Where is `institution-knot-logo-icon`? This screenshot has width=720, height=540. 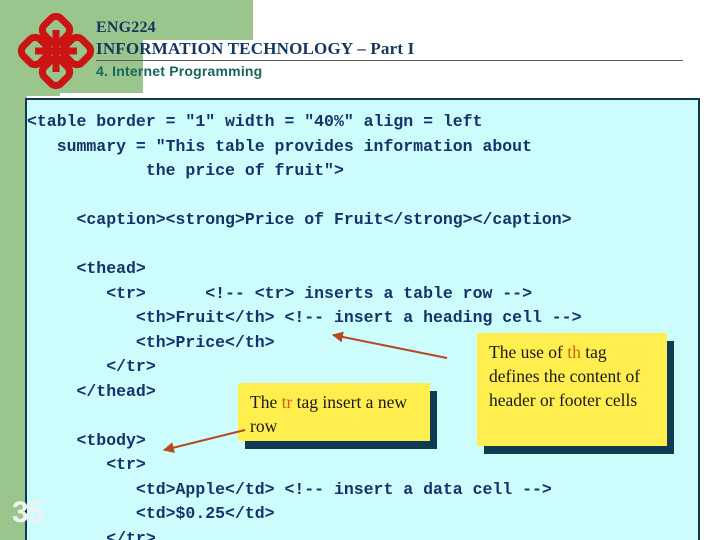 institution-knot-logo-icon is located at coordinates (56, 51).